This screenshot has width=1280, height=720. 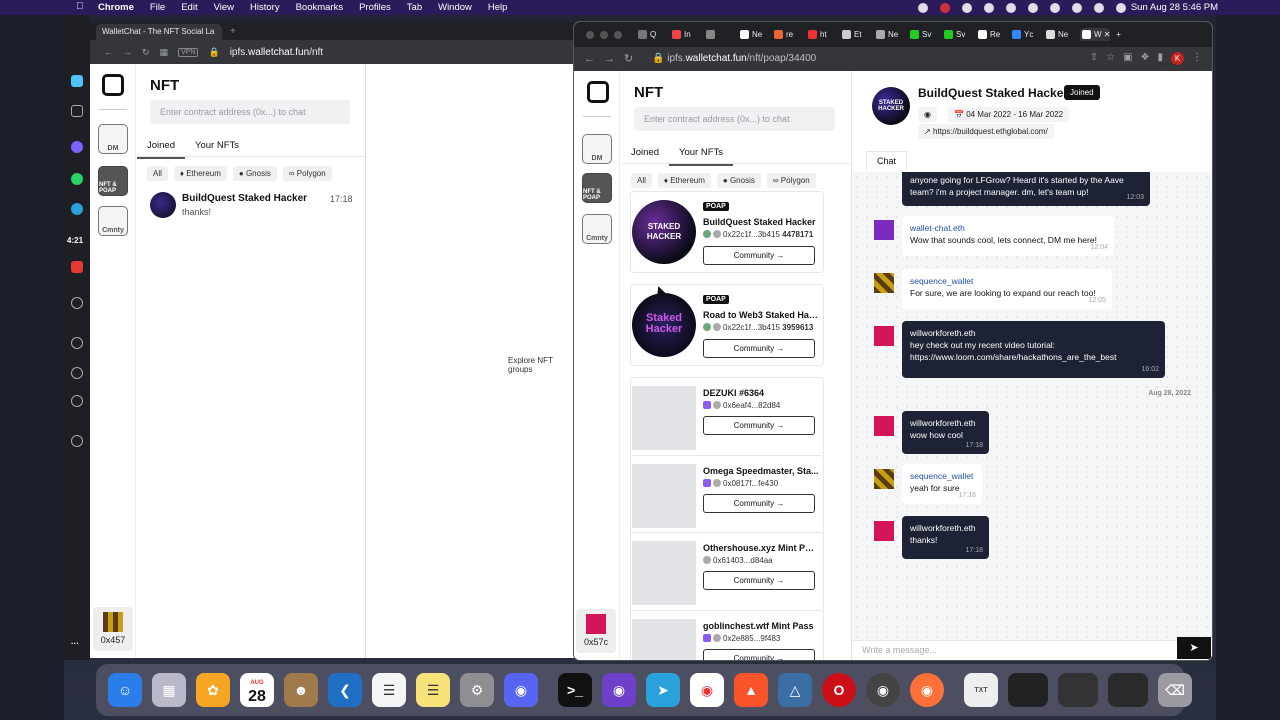 What do you see at coordinates (927, 690) in the screenshot?
I see `firefox-icon: ◉` at bounding box center [927, 690].